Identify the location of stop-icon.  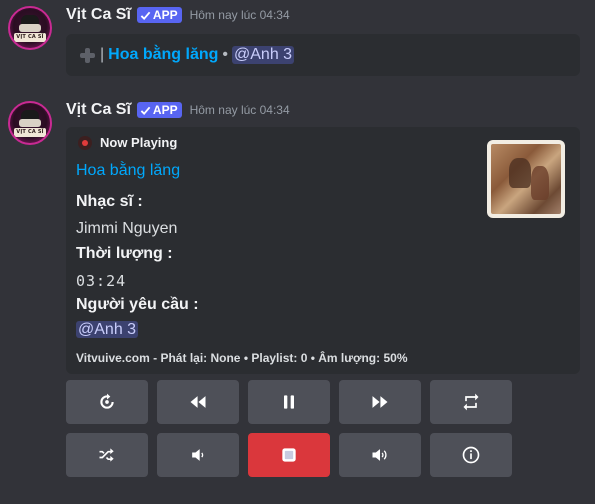
(289, 455).